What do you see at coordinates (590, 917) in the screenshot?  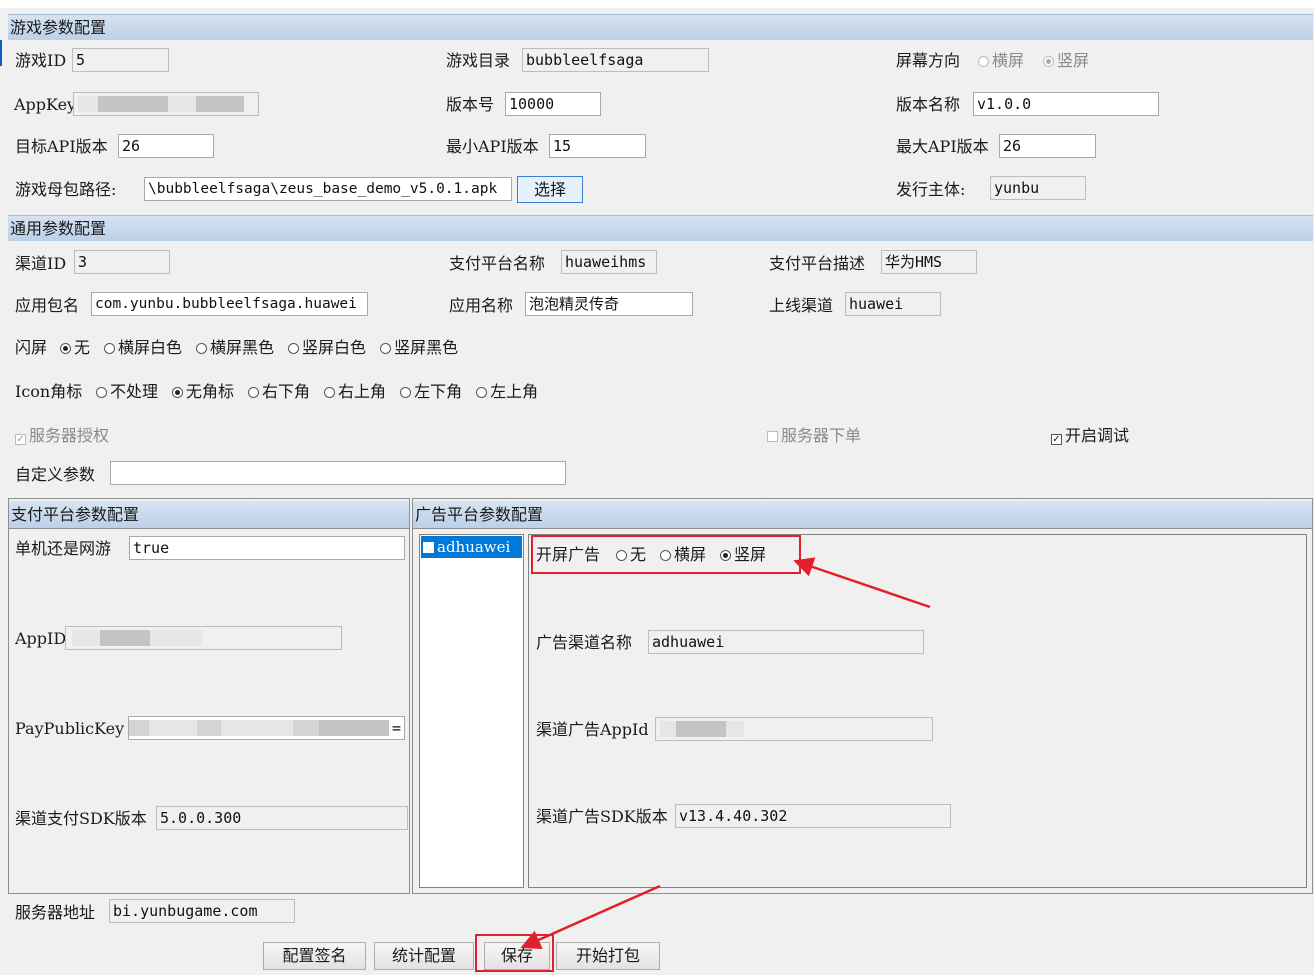 I see `arrow-to-save-button` at bounding box center [590, 917].